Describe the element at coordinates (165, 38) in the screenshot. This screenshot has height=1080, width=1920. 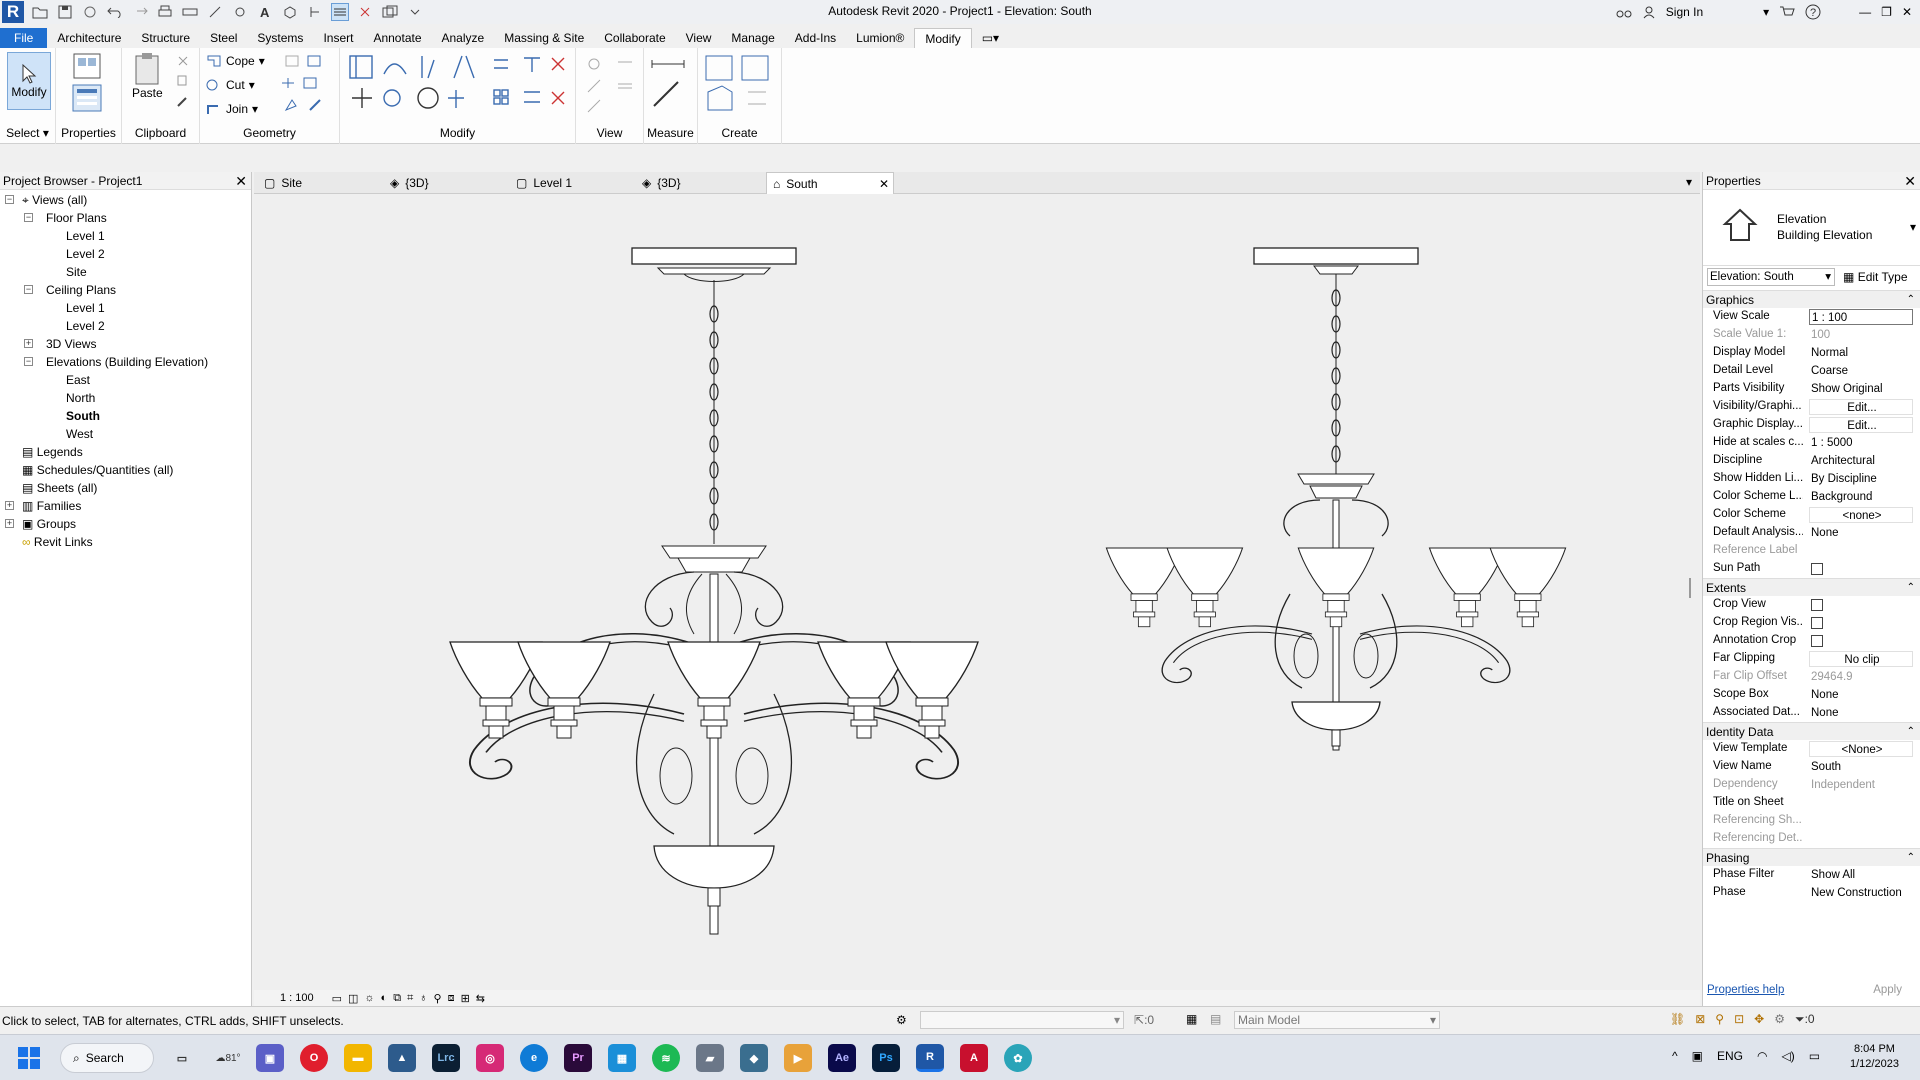
I see `tab-structure: Structure` at that location.